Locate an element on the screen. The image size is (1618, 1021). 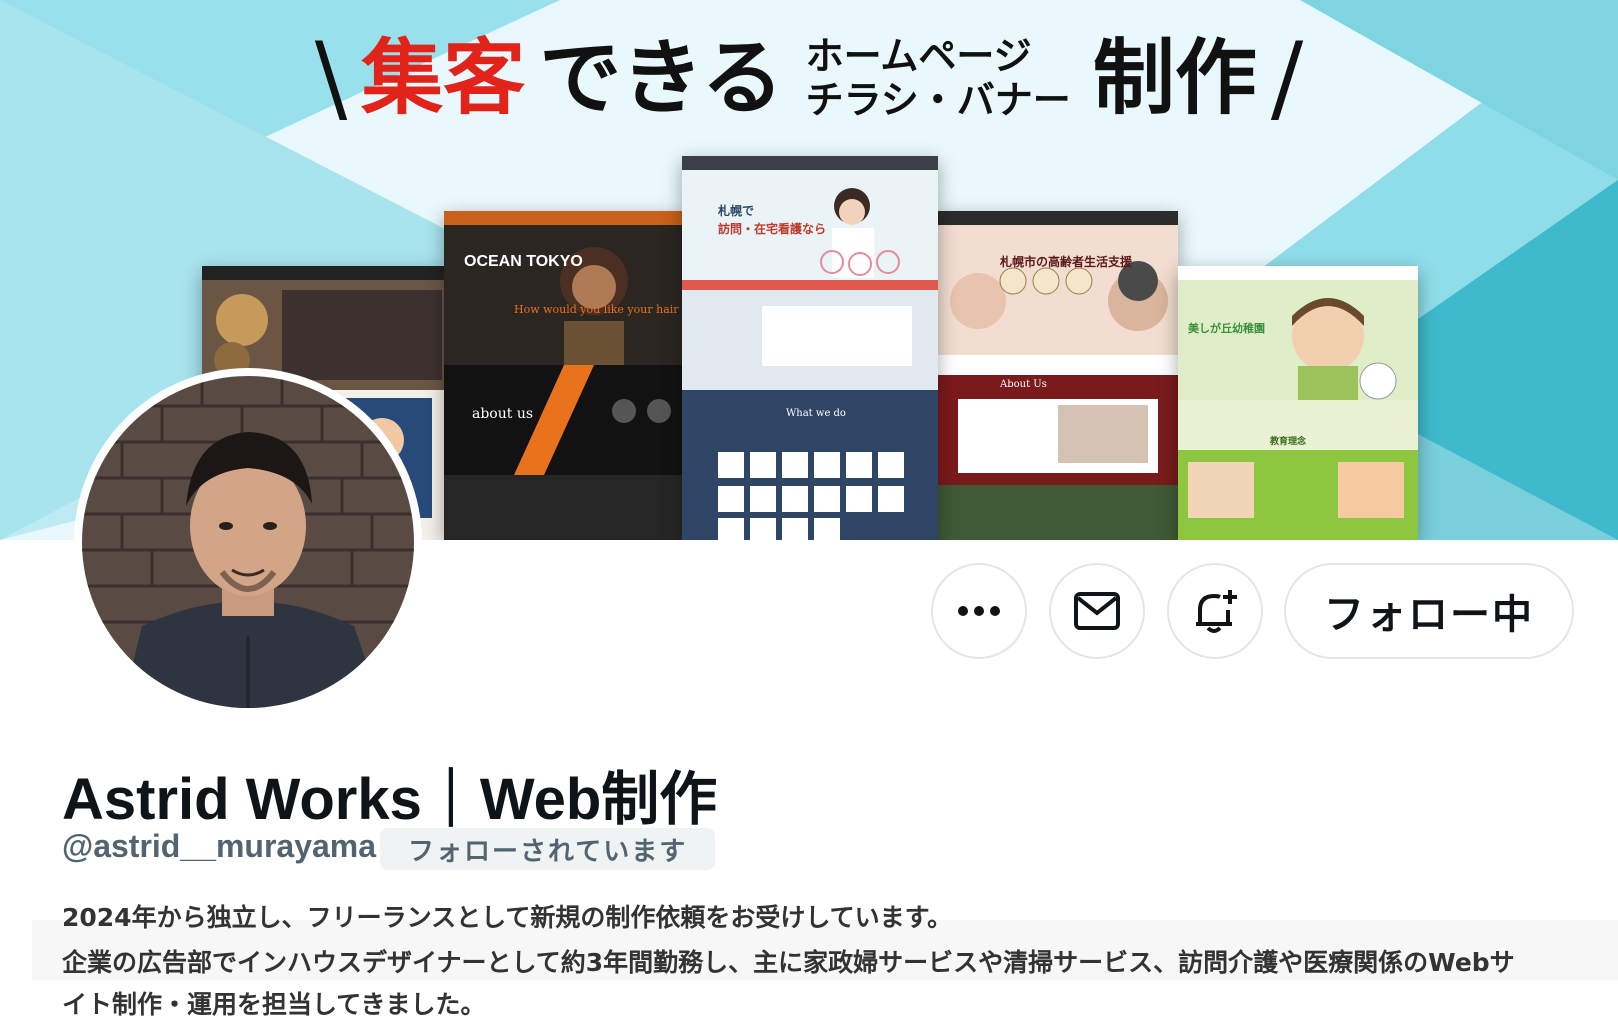
elderly-about-us: About Us is located at coordinates (1023, 384).